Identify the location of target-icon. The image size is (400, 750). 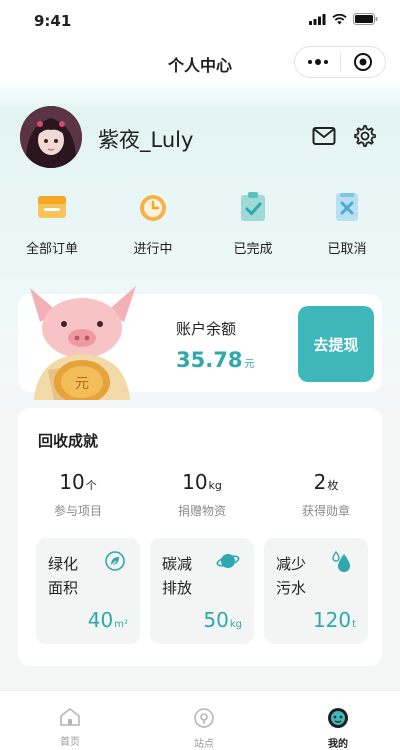
(362, 62).